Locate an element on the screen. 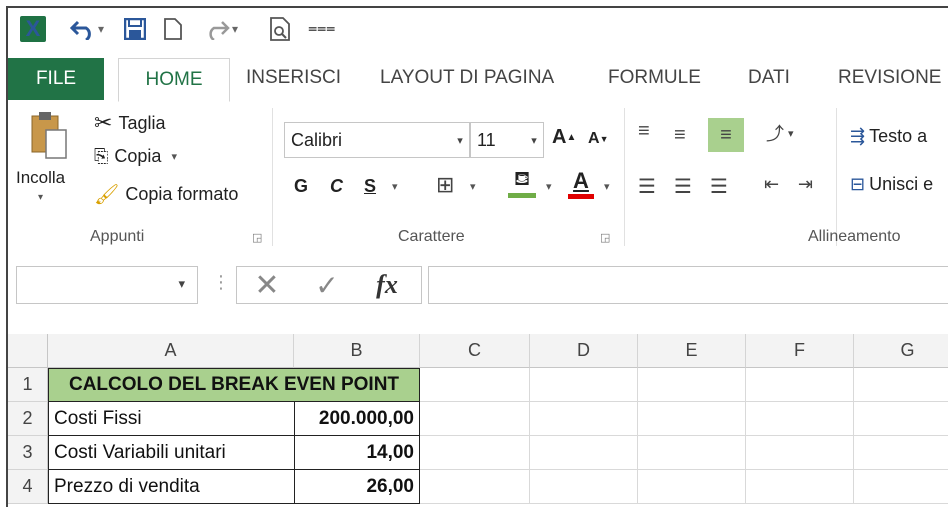 The image size is (948, 507). cell-b2: 200.000,00 is located at coordinates (357, 418).